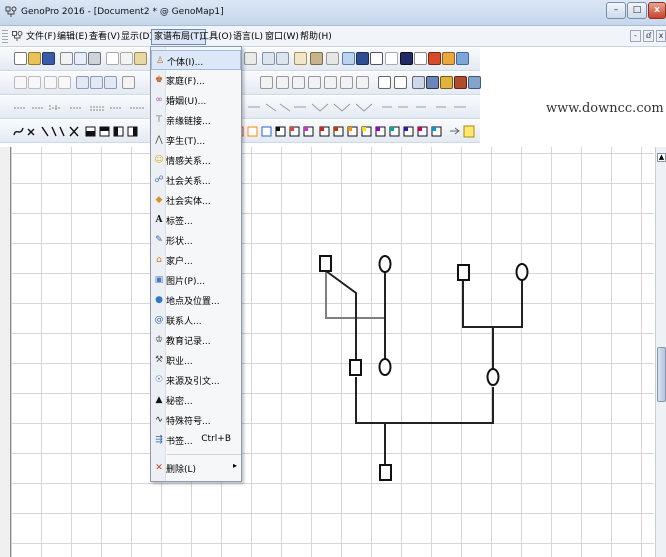  Describe the element at coordinates (448, 58) in the screenshot. I see `shape-fill-icon` at that location.